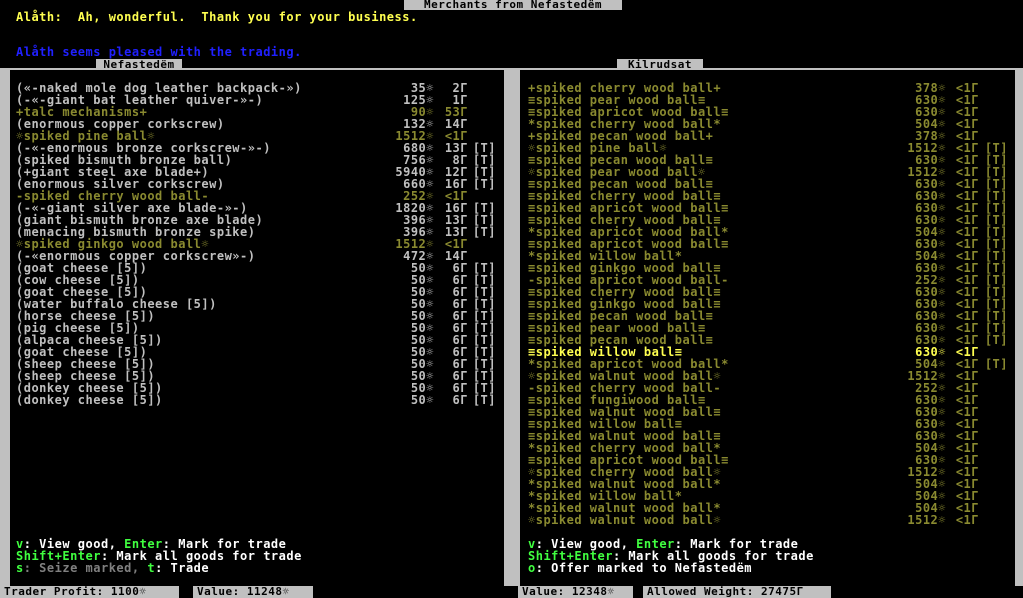  Describe the element at coordinates (1019, 327) in the screenshot. I see `right-frame-border` at that location.